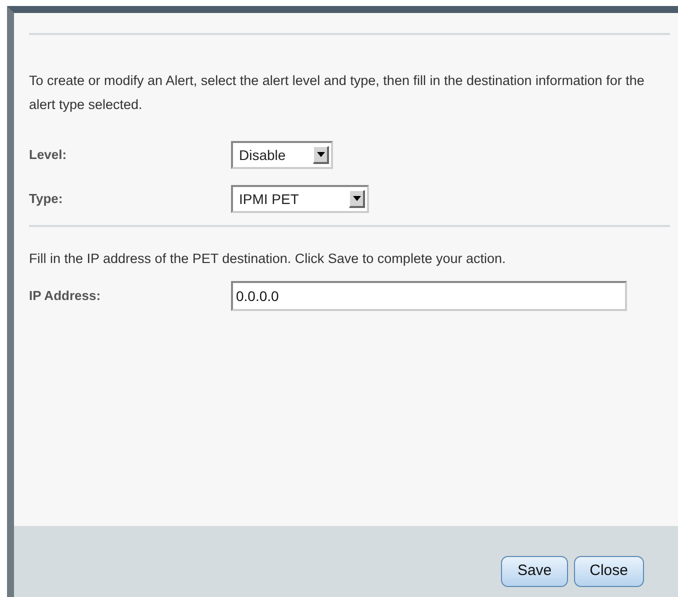 This screenshot has height=597, width=678. Describe the element at coordinates (300, 199) in the screenshot. I see `dropdown: IPMI PET` at that location.